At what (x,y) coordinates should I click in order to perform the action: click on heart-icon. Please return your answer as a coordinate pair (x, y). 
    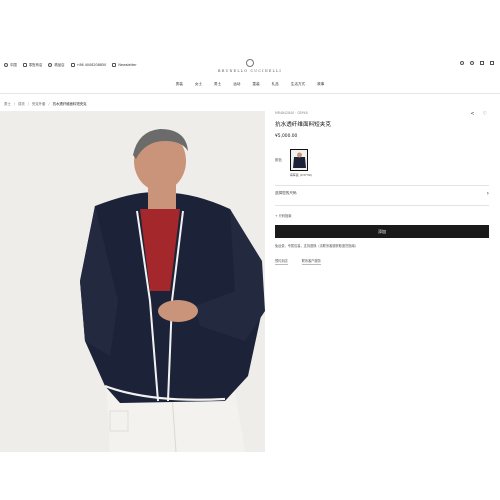
    Looking at the image, I should click on (482, 63).